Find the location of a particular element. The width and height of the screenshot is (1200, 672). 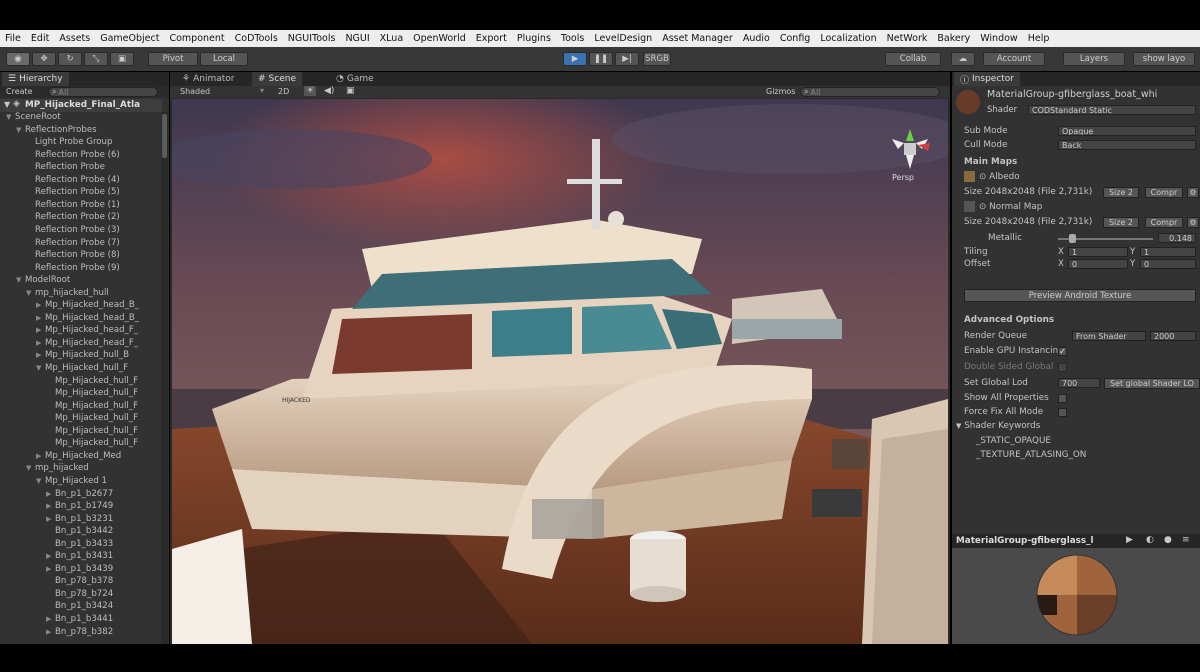

hierarchy-row: ▶ Bn_p1_b2677 is located at coordinates (56, 495).